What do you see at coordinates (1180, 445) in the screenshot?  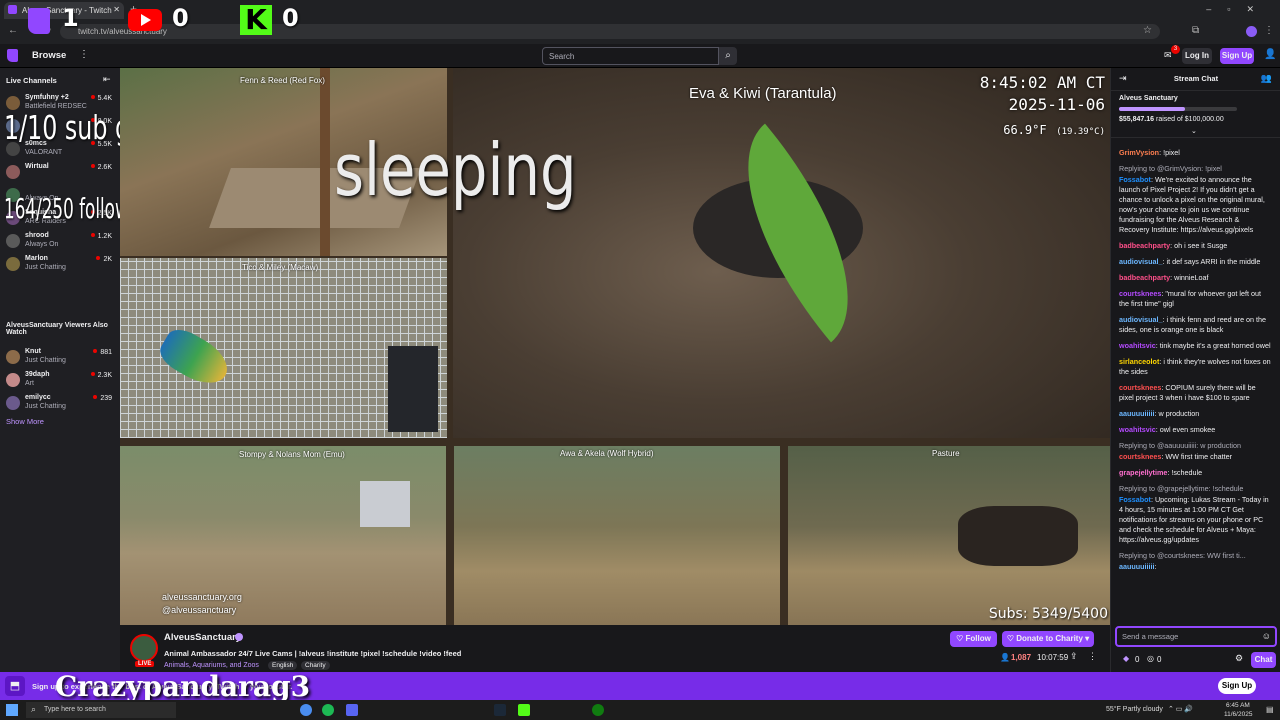 I see `chat-reply-context: Replying to @aauuuuiiiii: w production` at bounding box center [1180, 445].